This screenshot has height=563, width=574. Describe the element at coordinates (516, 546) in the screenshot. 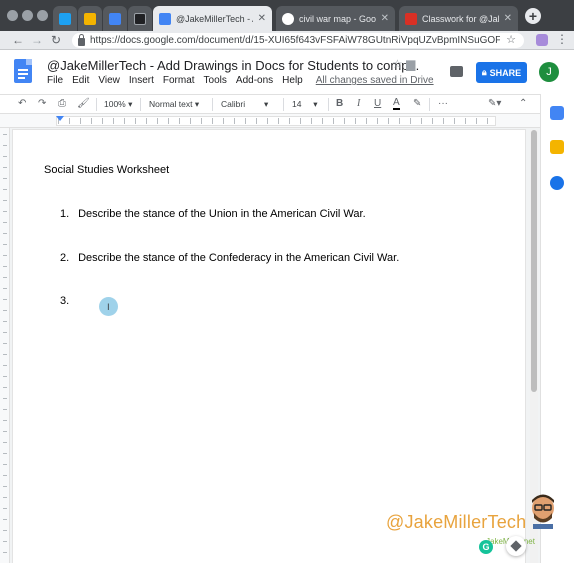

I see `explore-button` at that location.